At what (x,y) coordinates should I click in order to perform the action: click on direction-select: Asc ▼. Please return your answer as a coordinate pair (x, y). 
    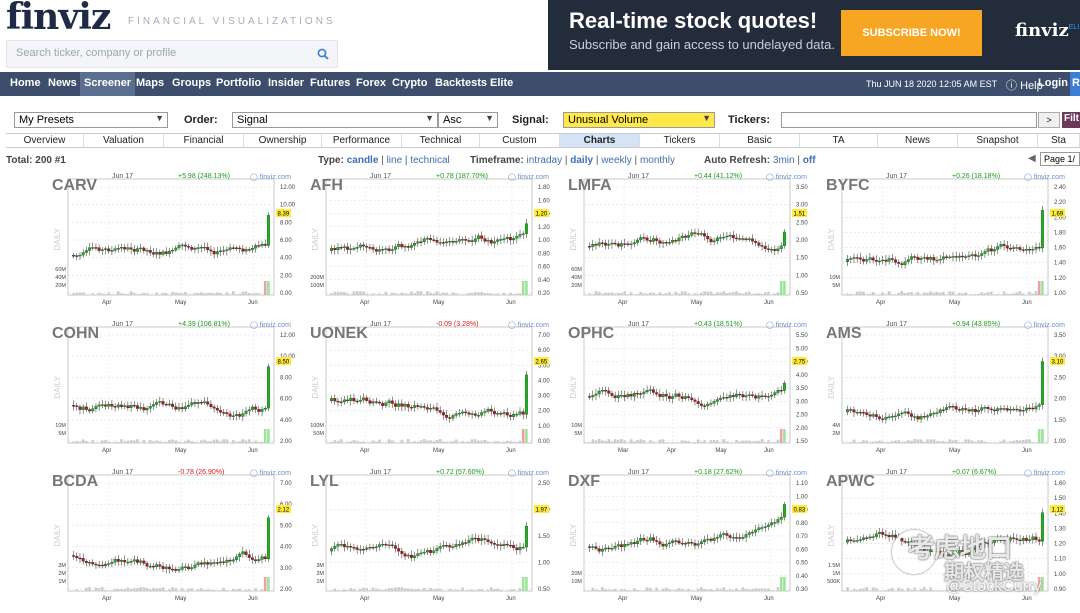
    Looking at the image, I should click on (468, 120).